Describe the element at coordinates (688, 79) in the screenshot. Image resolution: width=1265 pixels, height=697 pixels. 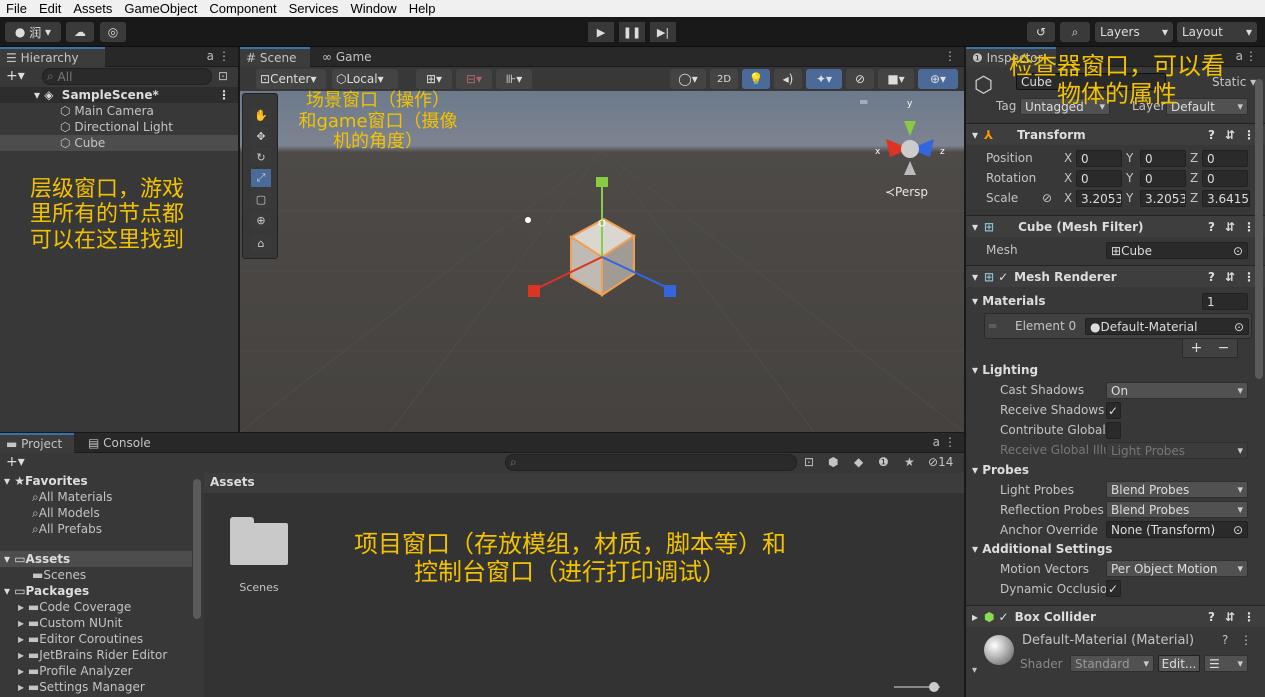
I see `shading-mode-icon: ◯▾` at that location.